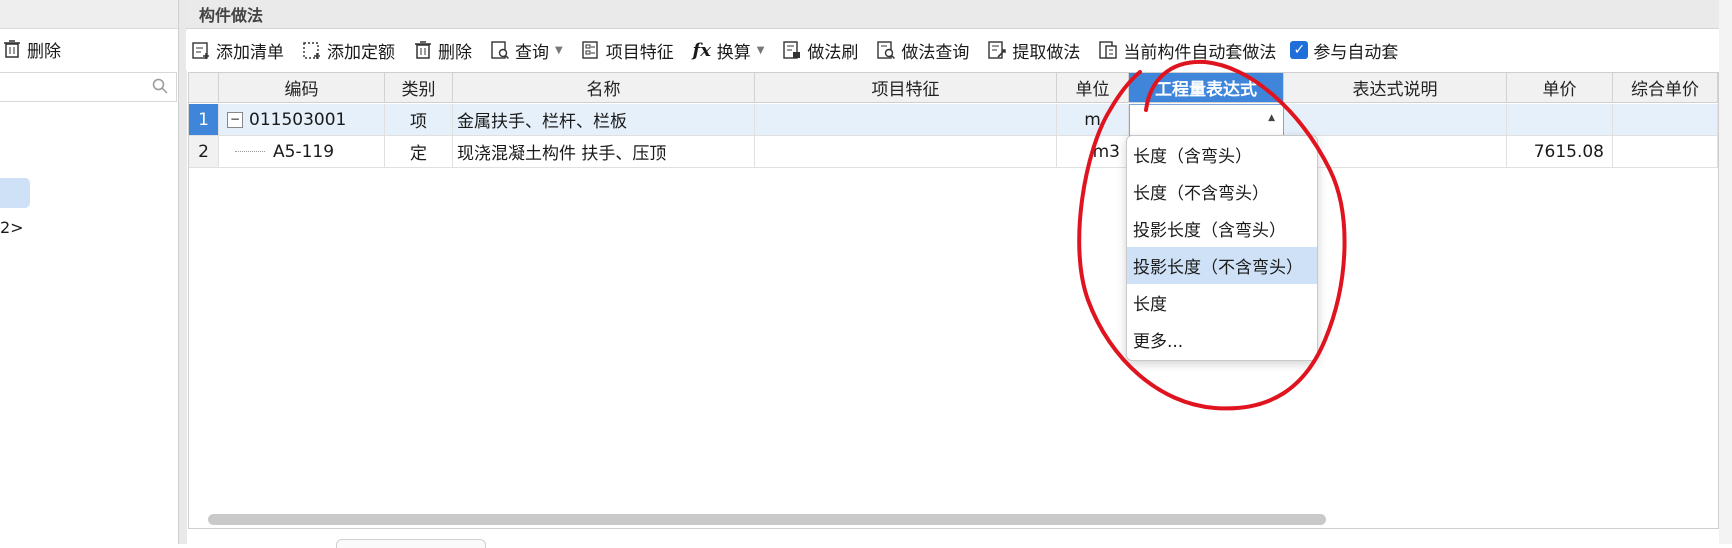  What do you see at coordinates (959, 14) in the screenshot?
I see `panel-title: 构件做法` at bounding box center [959, 14].